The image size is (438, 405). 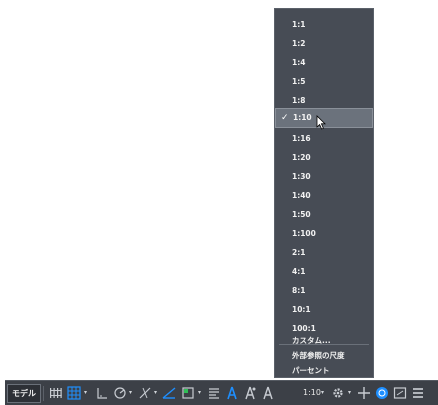 What do you see at coordinates (268, 393) in the screenshot?
I see `annotation-scale-icon` at bounding box center [268, 393].